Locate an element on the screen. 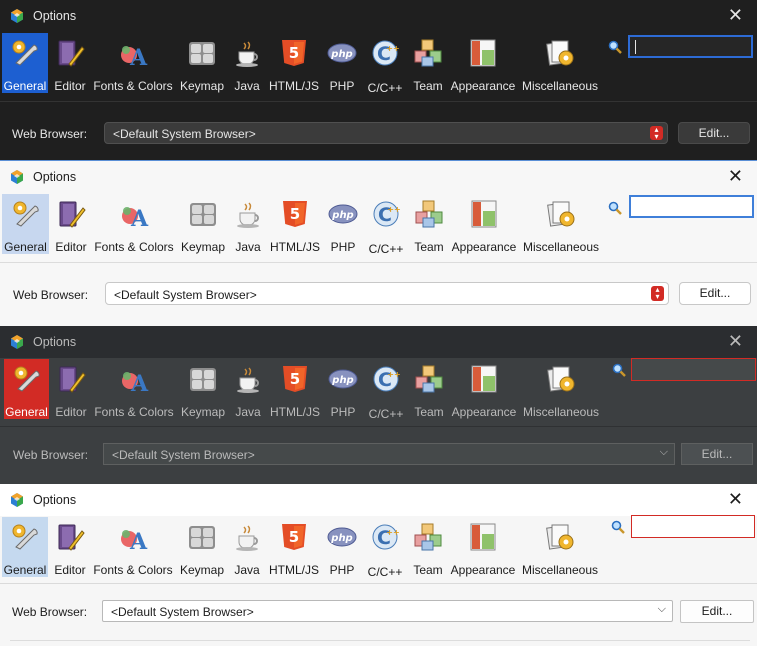  combo-value: <Default System Browser> is located at coordinates (183, 455).